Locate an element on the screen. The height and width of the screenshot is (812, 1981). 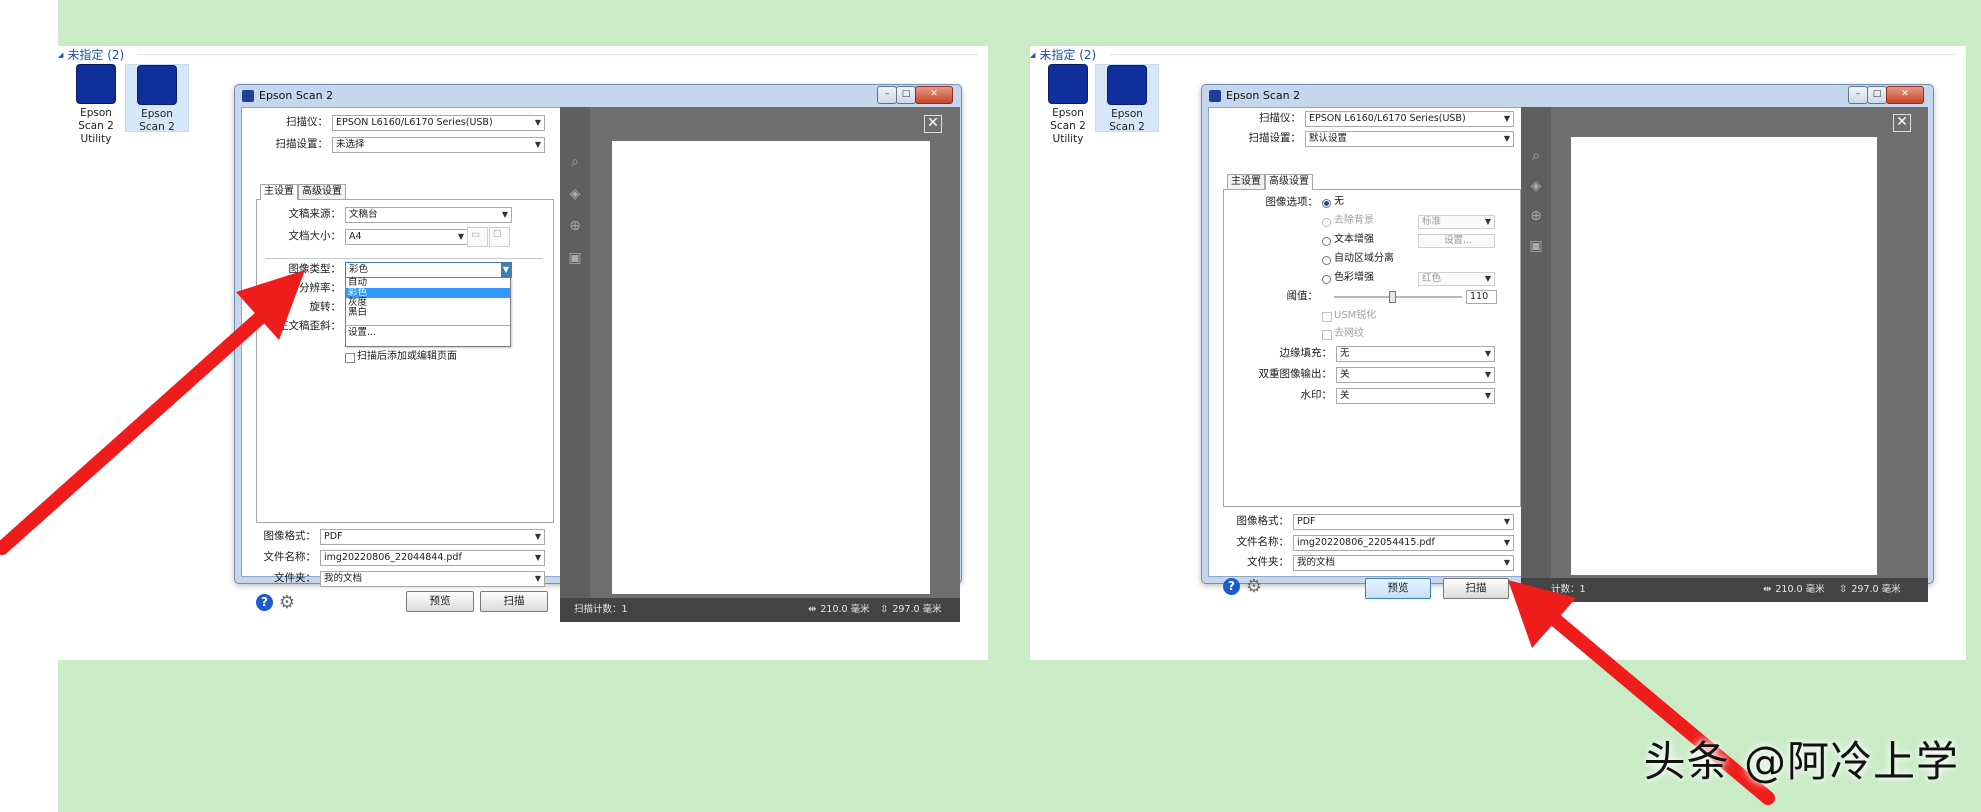
arrow-left is located at coordinates (152, 412).